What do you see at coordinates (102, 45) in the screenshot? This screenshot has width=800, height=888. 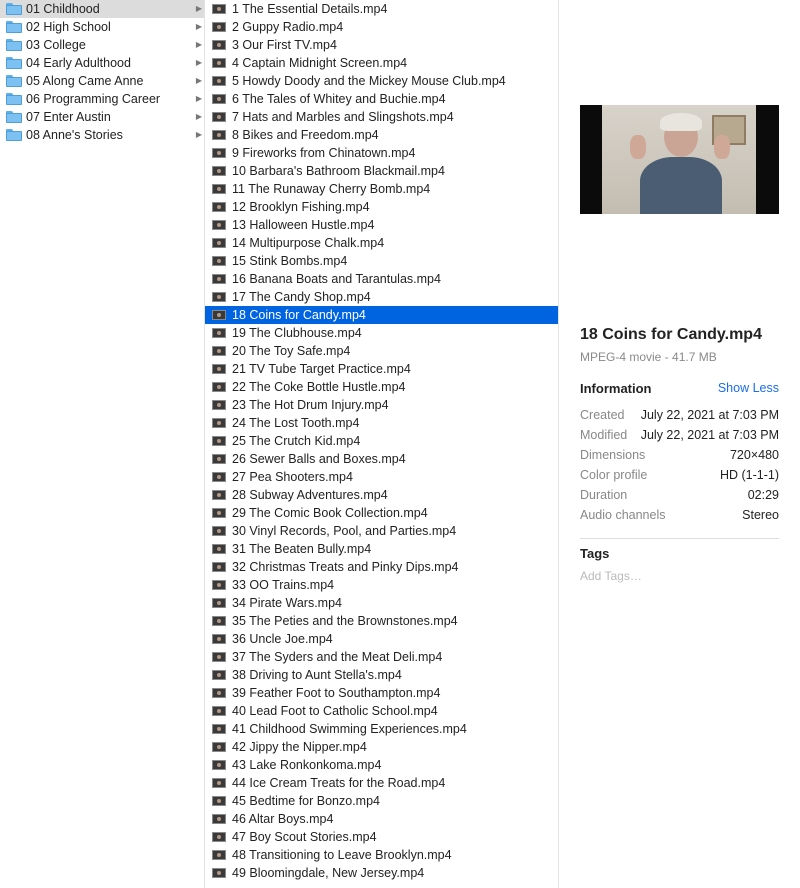 I see `folder-item: 03 College ▶` at bounding box center [102, 45].